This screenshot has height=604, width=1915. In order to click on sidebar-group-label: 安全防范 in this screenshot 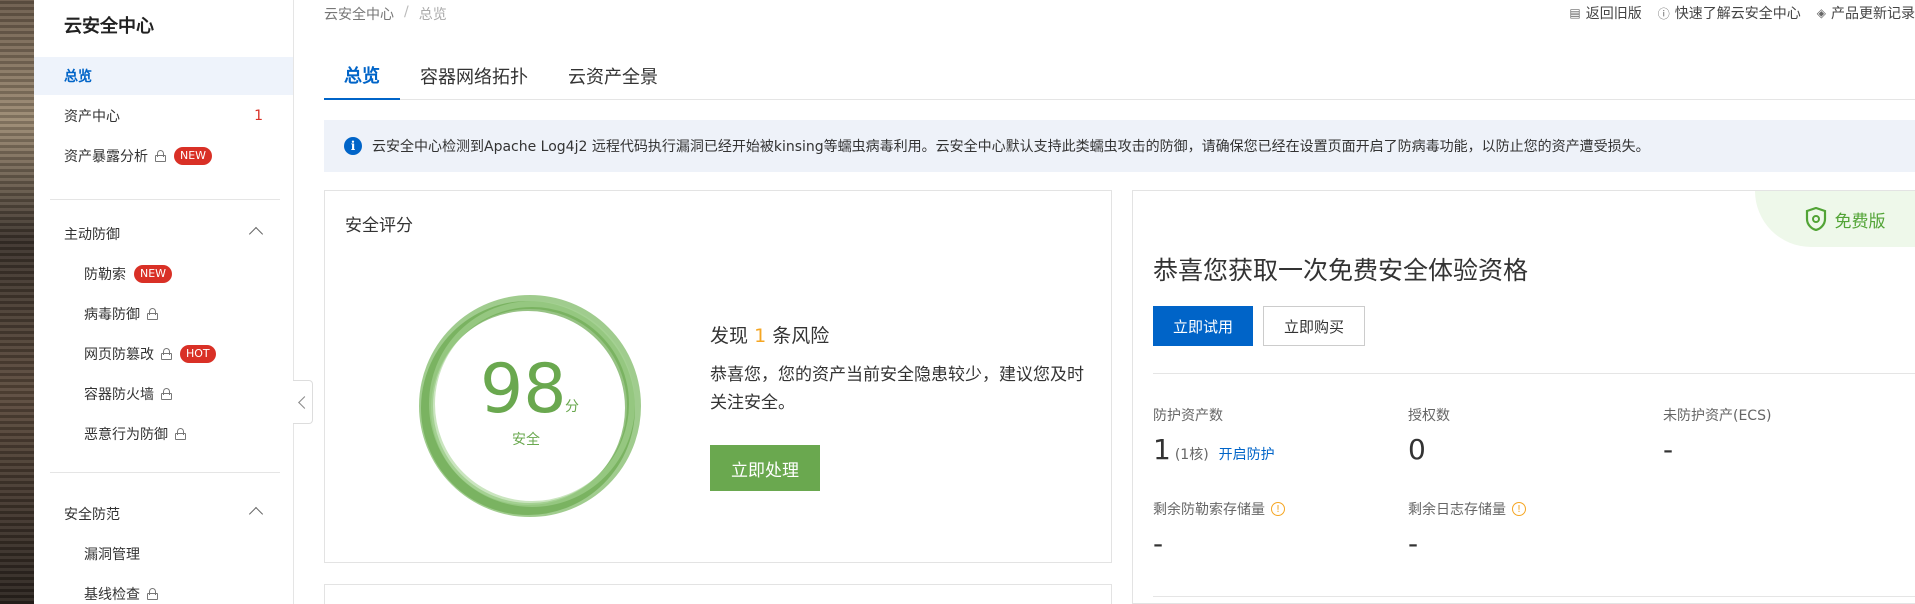, I will do `click(92, 515)`.